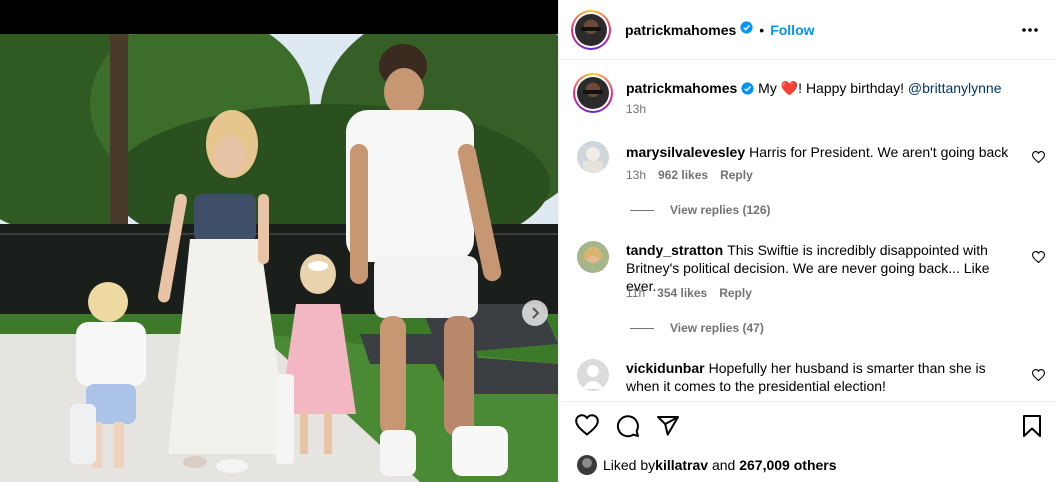 The width and height of the screenshot is (1057, 482). I want to click on comment-icon, so click(628, 428).